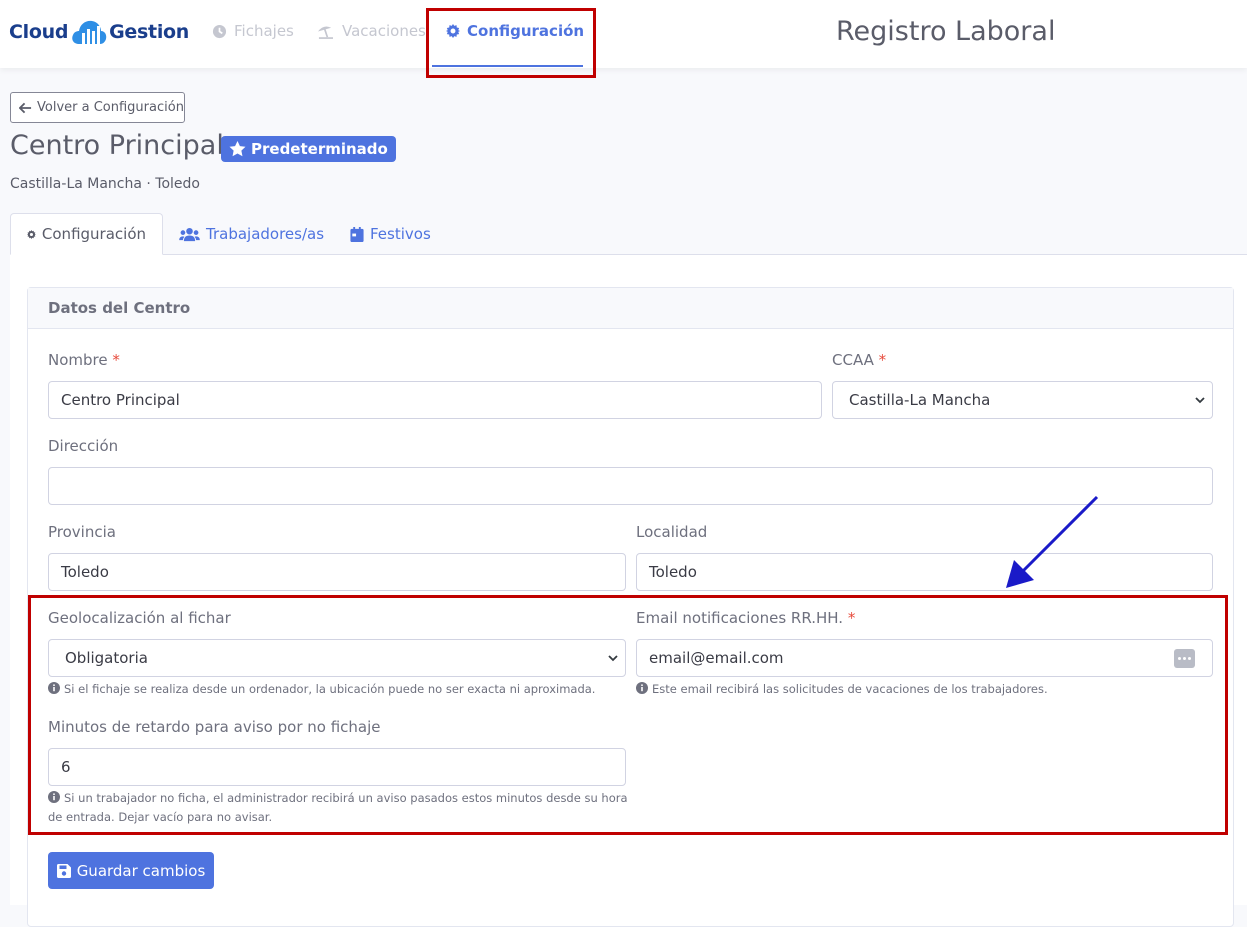 This screenshot has height=927, width=1247. What do you see at coordinates (264, 31) in the screenshot?
I see `nav-fichajes-label: Fichajes` at bounding box center [264, 31].